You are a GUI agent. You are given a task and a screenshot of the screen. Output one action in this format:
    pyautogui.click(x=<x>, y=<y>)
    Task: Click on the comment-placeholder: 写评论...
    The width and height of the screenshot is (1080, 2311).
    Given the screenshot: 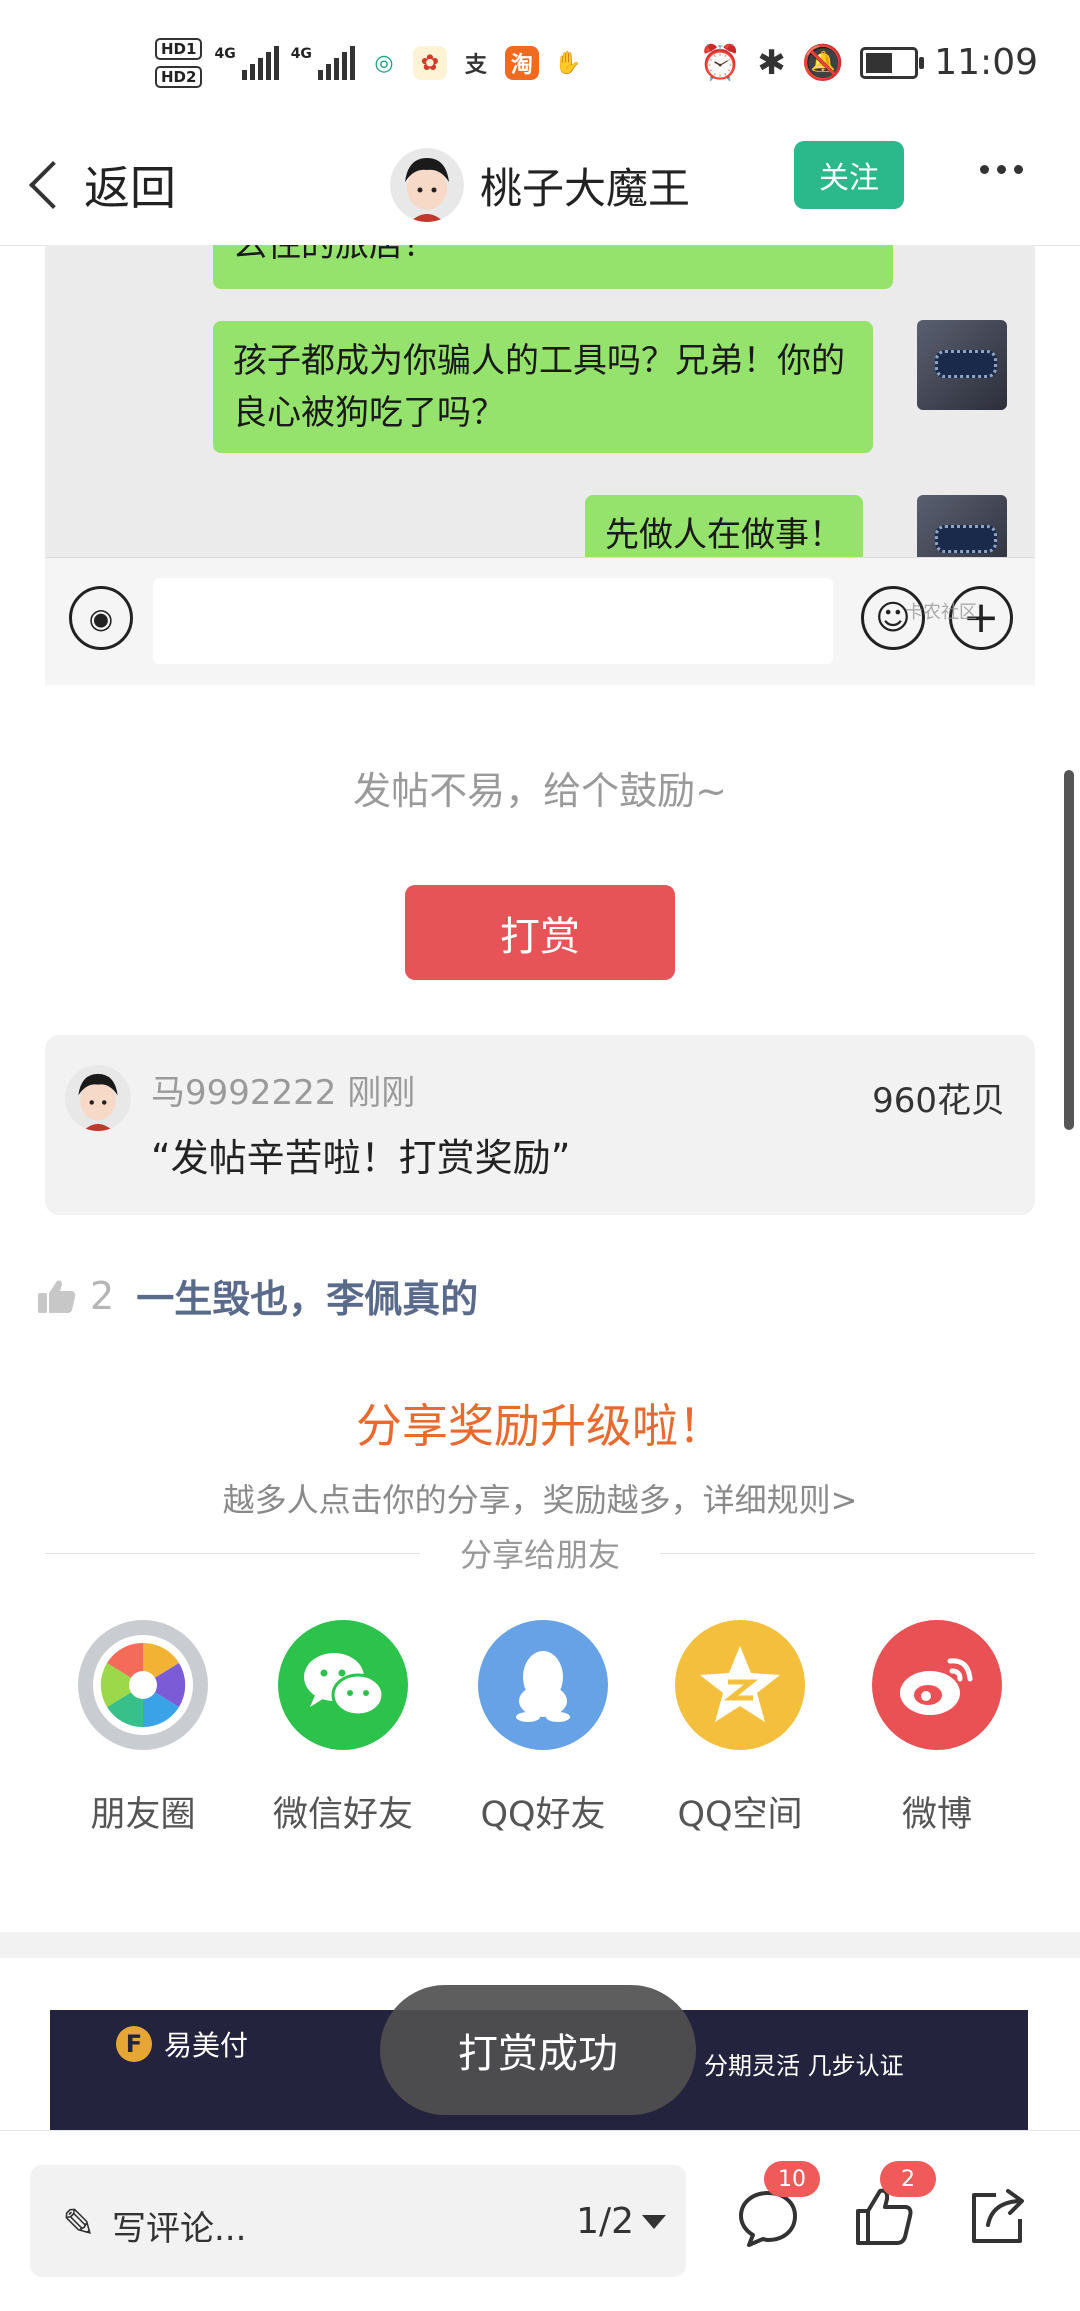 What is the action you would take?
    pyautogui.click(x=179, y=2229)
    